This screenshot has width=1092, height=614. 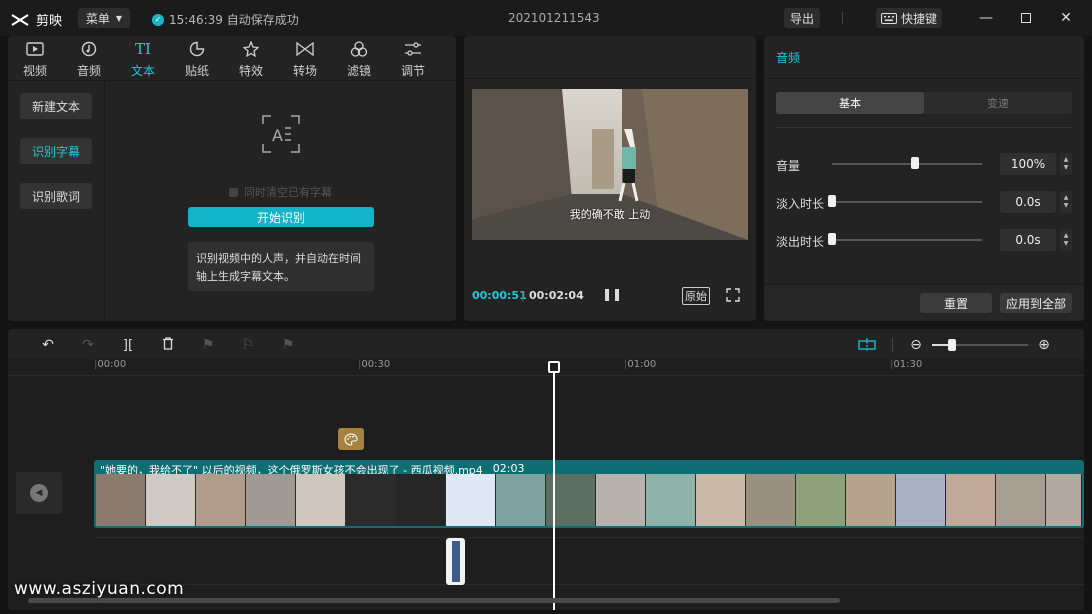 I want to click on minimize-icon: —, so click(x=986, y=18).